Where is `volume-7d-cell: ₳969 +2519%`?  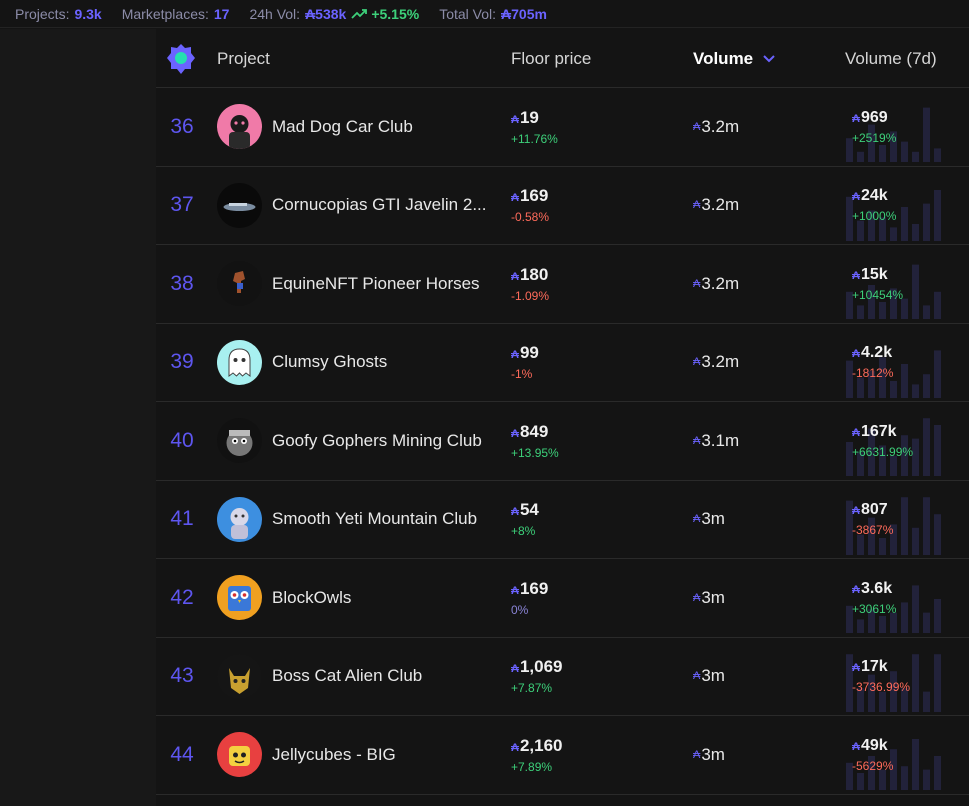 volume-7d-cell: ₳969 +2519% is located at coordinates (874, 127).